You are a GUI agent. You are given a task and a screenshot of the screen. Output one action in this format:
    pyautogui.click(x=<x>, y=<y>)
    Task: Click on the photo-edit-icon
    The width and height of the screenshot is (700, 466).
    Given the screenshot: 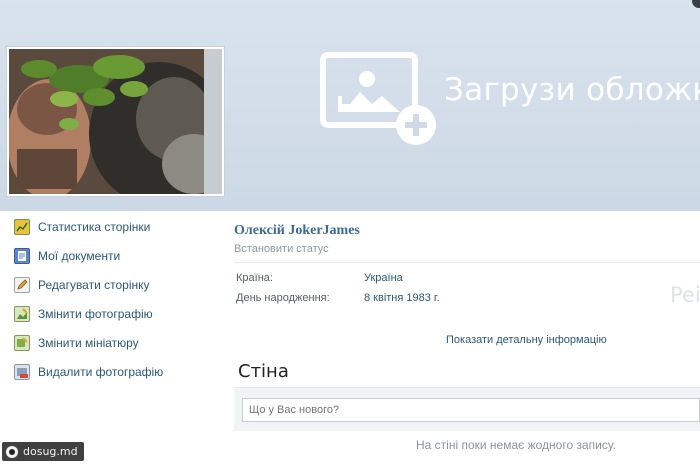 What is the action you would take?
    pyautogui.click(x=22, y=313)
    